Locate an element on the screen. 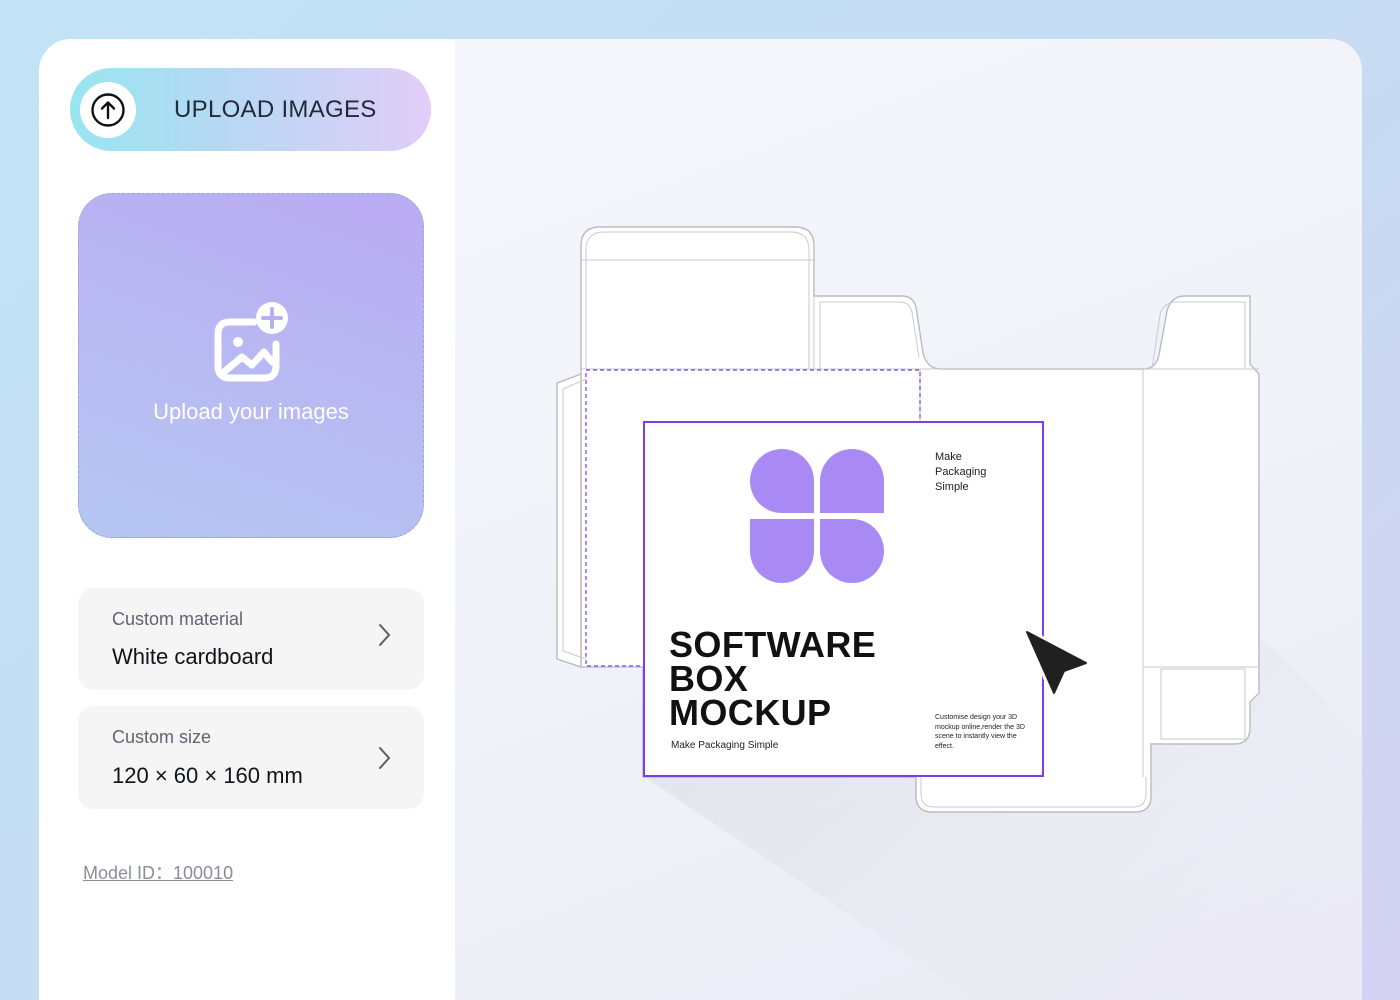  side-text: Make Packaging Simple is located at coordinates (960, 472).